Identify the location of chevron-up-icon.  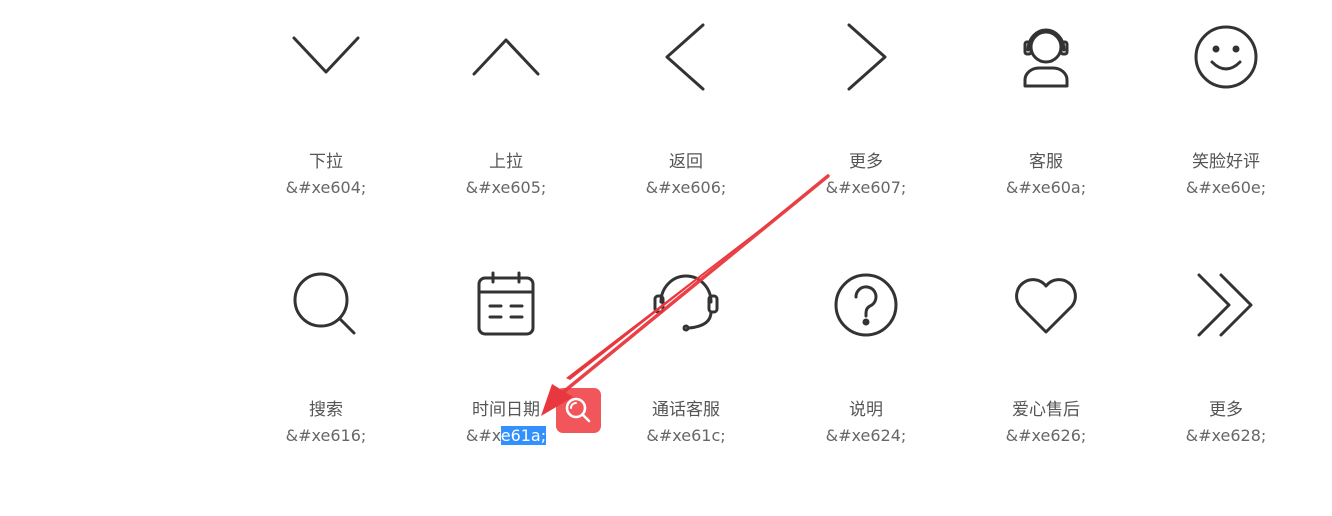
(506, 57).